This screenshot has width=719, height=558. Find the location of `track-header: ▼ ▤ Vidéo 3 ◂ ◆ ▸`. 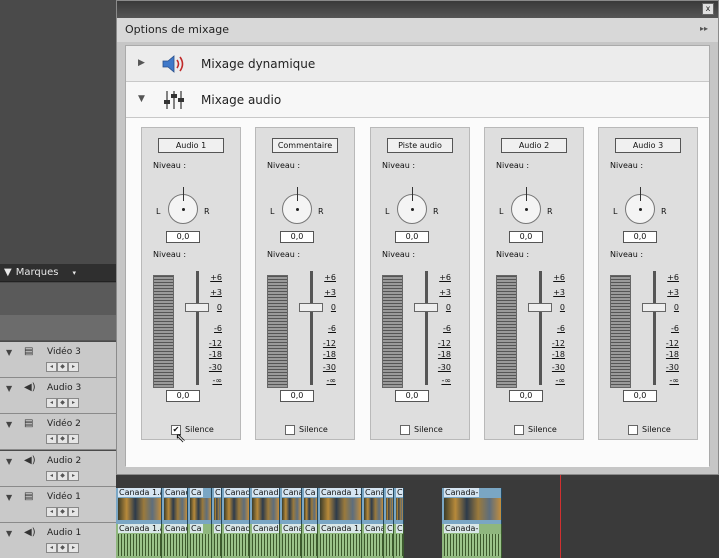

track-header: ▼ ▤ Vidéo 3 ◂ ◆ ▸ is located at coordinates (58, 360).